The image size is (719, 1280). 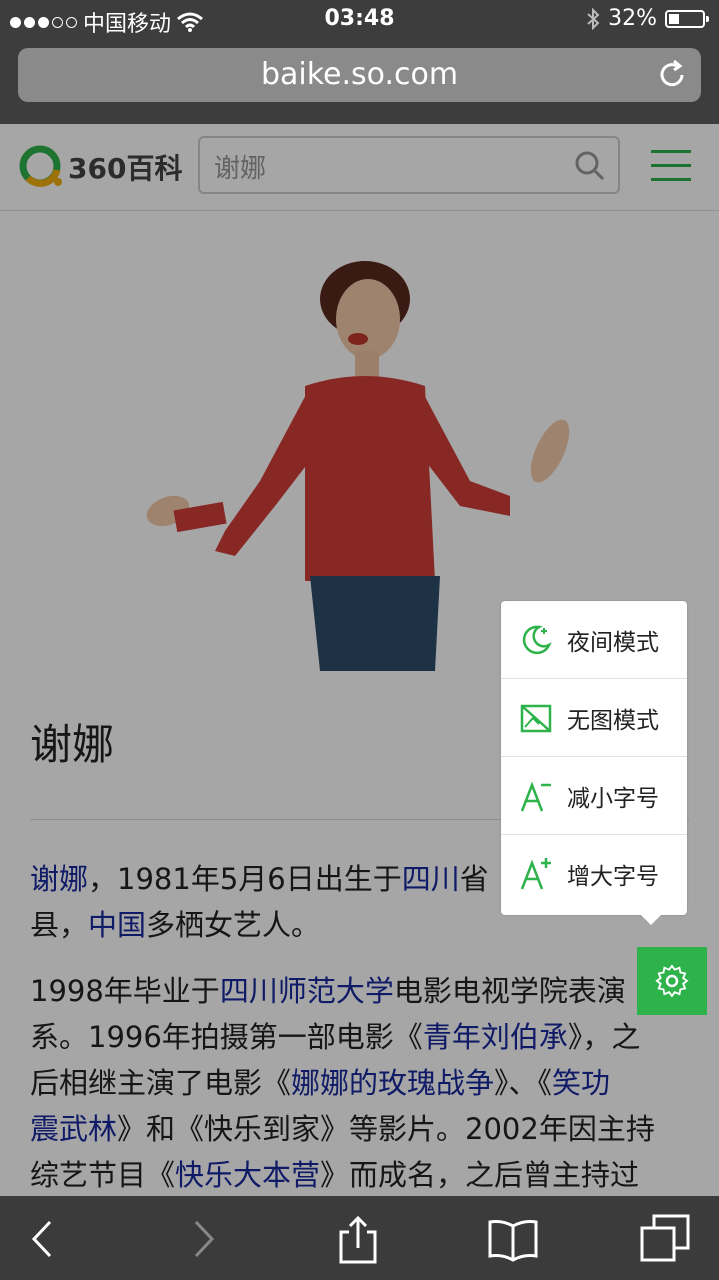 I want to click on share-icon, so click(x=358, y=1239).